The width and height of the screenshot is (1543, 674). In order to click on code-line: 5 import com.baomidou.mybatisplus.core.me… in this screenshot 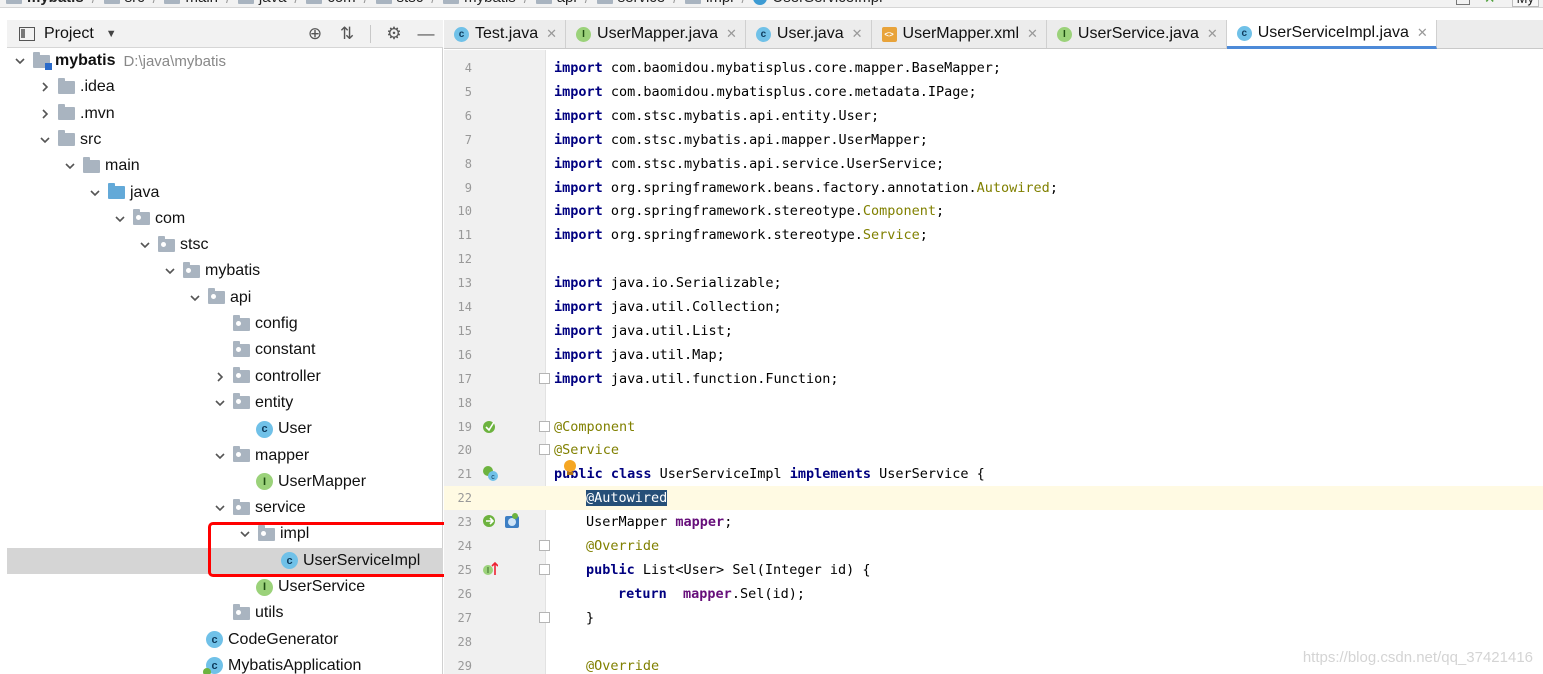, I will do `click(993, 92)`.